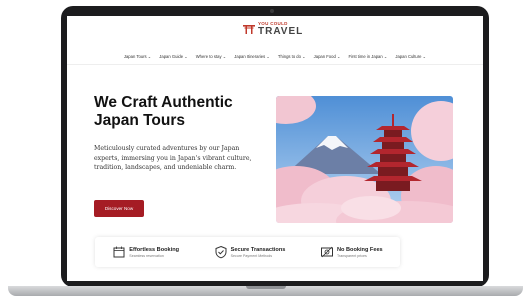 This screenshot has height=299, width=531. What do you see at coordinates (154, 249) in the screenshot?
I see `feature-title: Effortless Booking` at bounding box center [154, 249].